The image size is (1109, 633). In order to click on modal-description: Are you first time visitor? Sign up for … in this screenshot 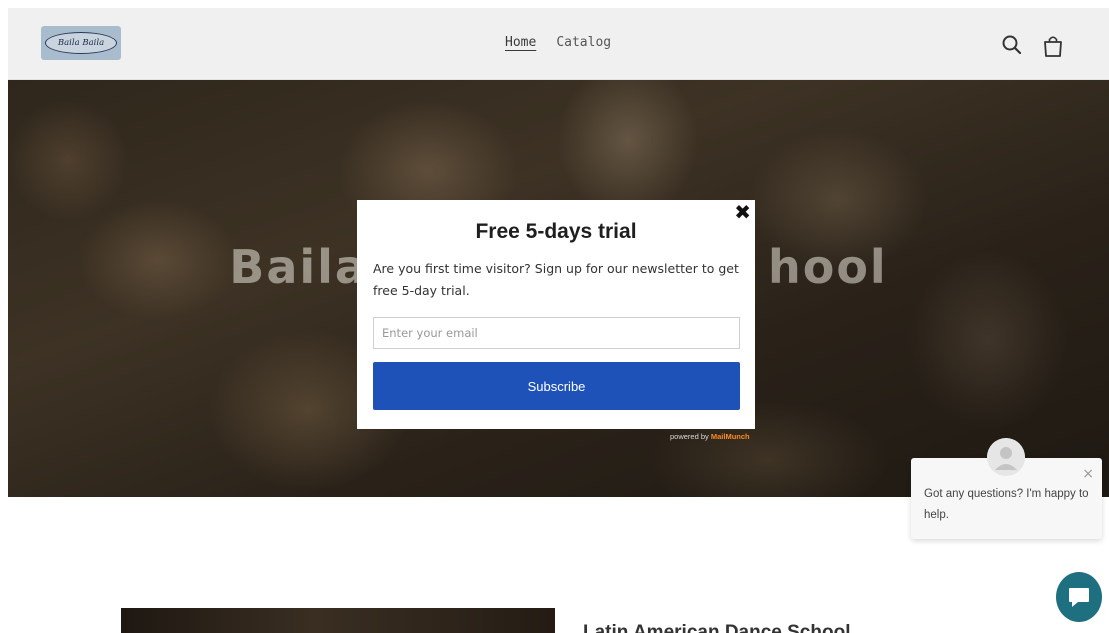, I will do `click(556, 279)`.